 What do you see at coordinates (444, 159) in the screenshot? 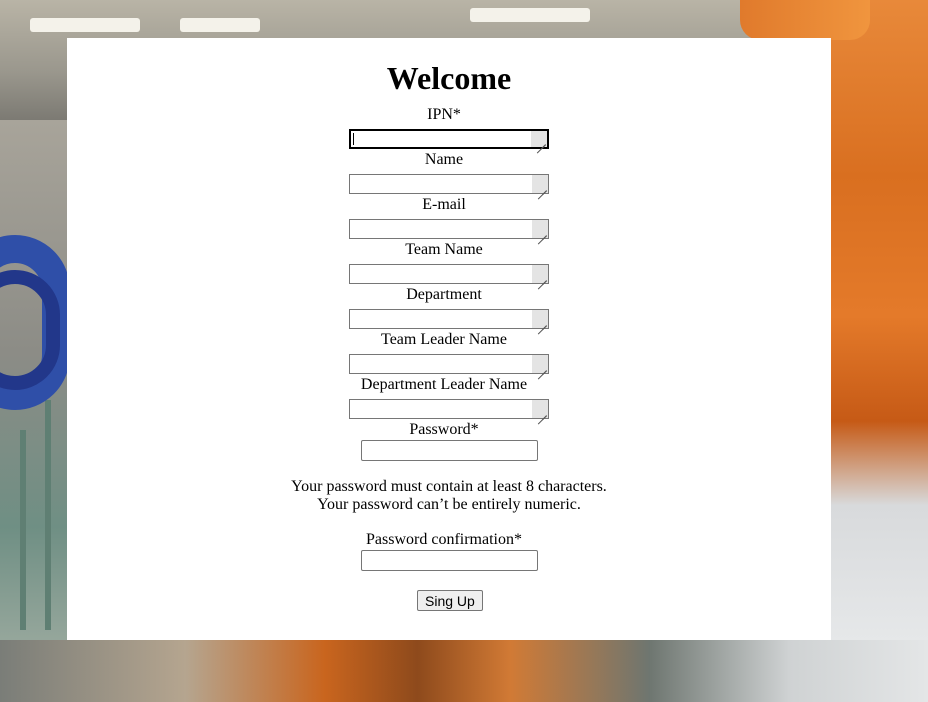
I see `name-label: Name` at bounding box center [444, 159].